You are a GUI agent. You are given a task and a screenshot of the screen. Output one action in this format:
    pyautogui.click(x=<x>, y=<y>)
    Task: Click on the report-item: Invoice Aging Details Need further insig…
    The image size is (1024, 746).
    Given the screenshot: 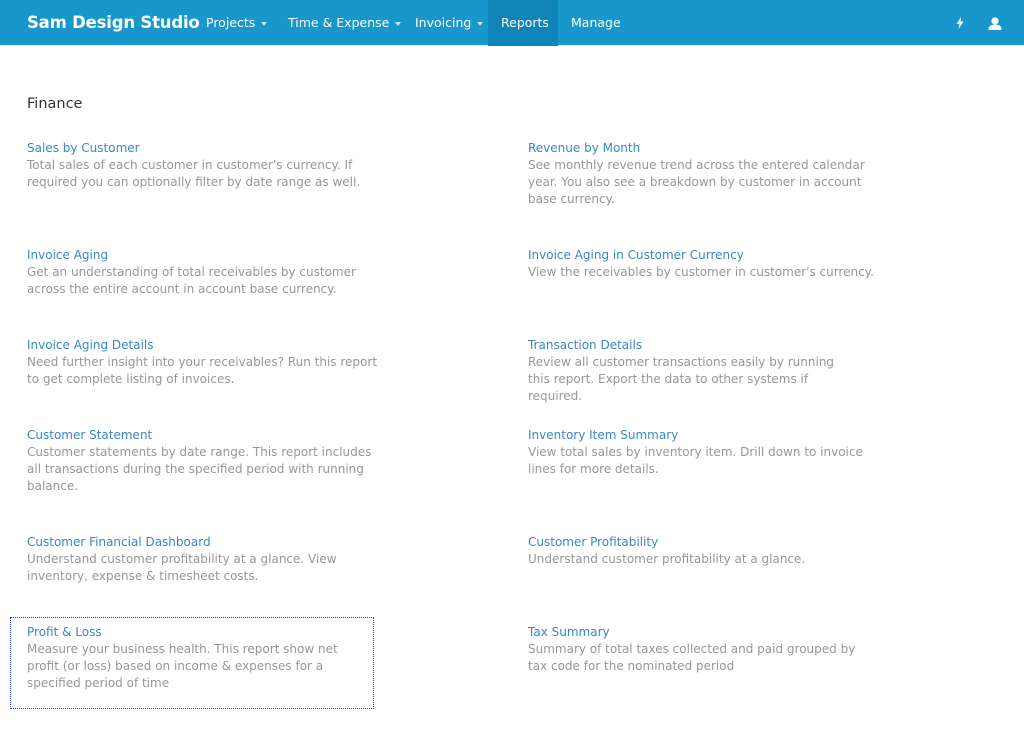 What is the action you would take?
    pyautogui.click(x=207, y=362)
    